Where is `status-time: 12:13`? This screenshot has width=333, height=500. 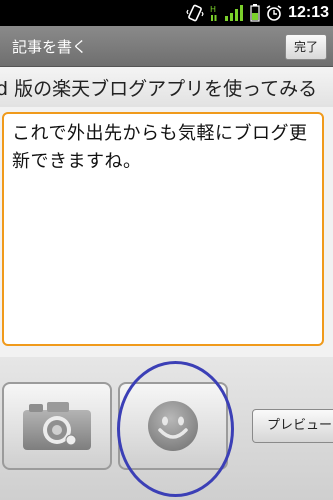
status-time: 12:13 is located at coordinates (308, 12).